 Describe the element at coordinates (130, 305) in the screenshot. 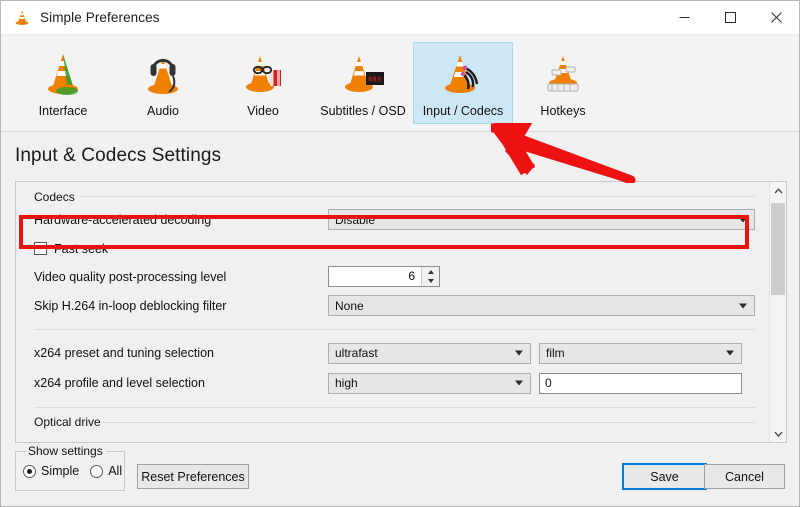

I see `deblocking-filter-label: Skip H.264 in-loop deblocking filter` at that location.